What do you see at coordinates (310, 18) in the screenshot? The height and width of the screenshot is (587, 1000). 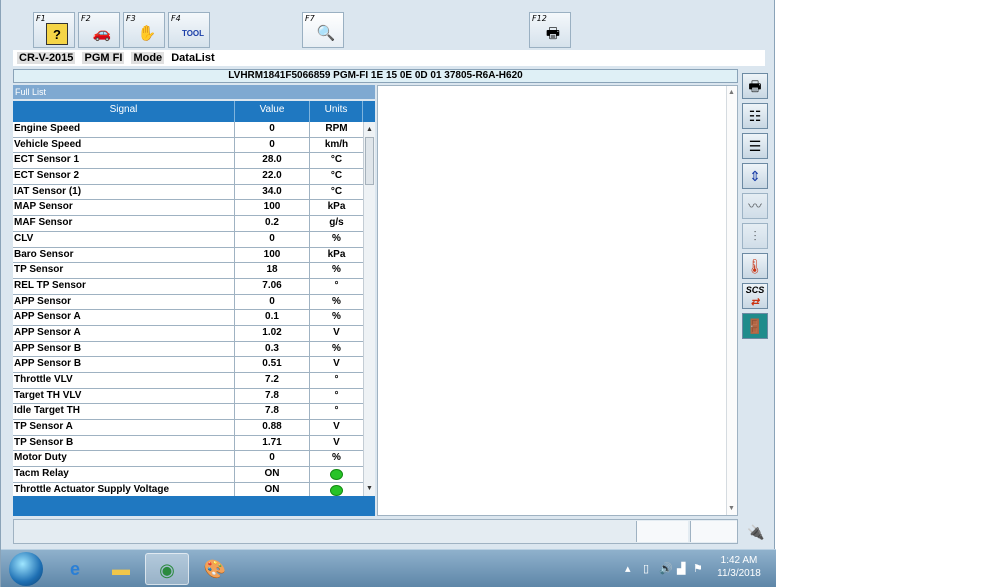 I see `f7-label: F7` at bounding box center [310, 18].